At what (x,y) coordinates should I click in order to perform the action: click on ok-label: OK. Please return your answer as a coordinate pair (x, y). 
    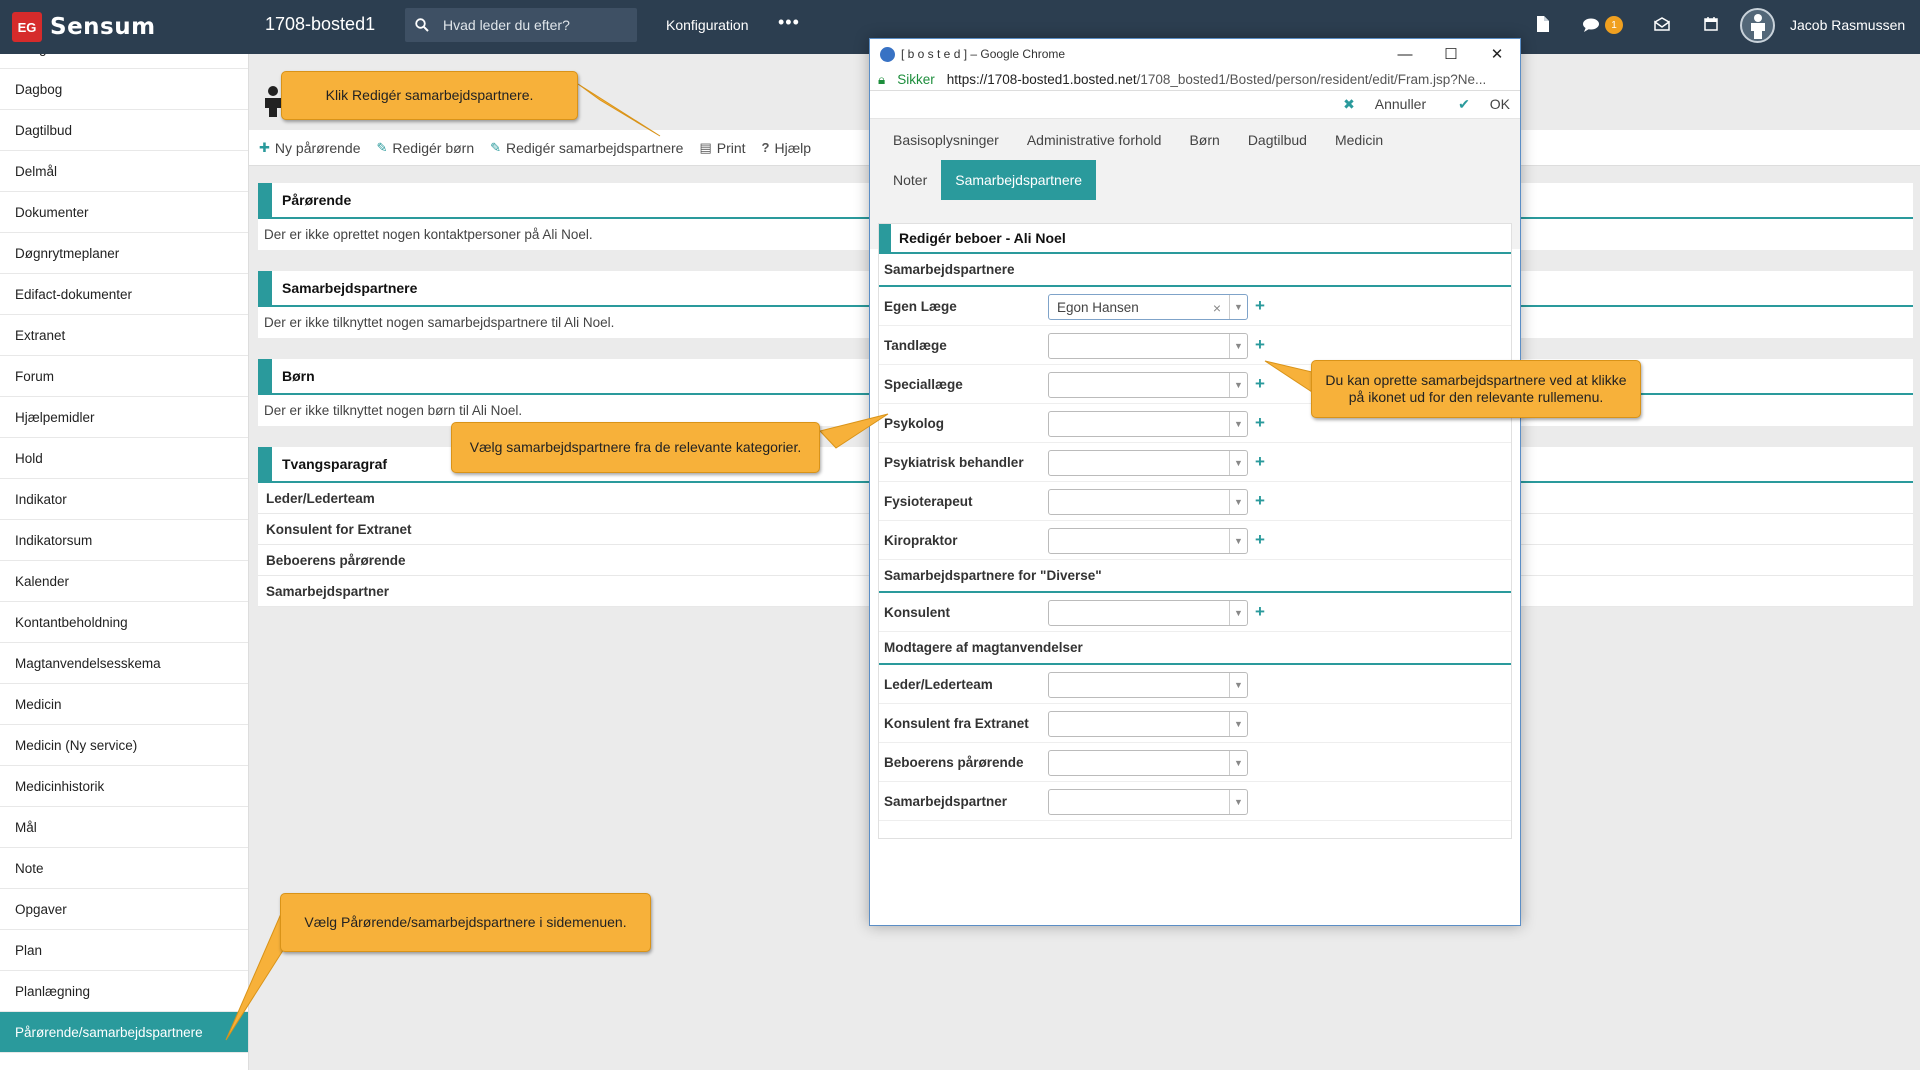
    Looking at the image, I should click on (1499, 104).